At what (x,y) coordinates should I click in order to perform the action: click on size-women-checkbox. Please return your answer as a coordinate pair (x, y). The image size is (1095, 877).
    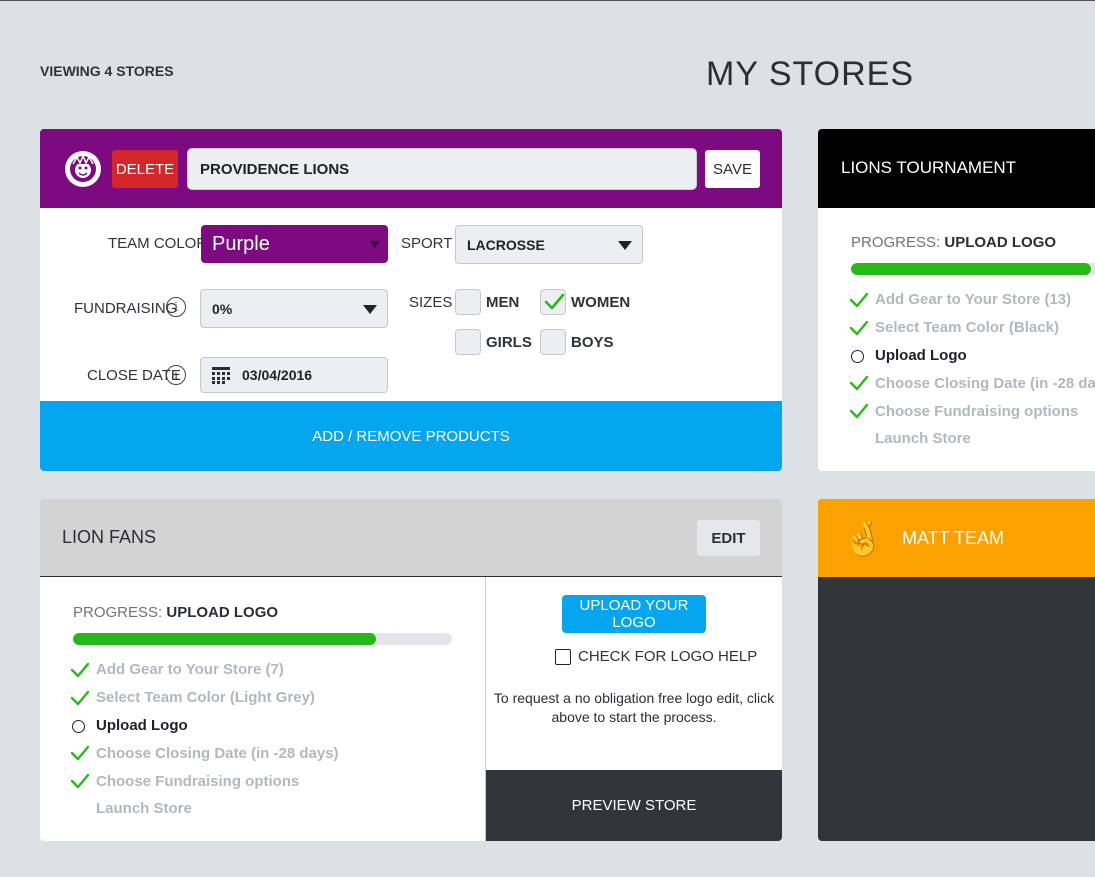
    Looking at the image, I should click on (553, 302).